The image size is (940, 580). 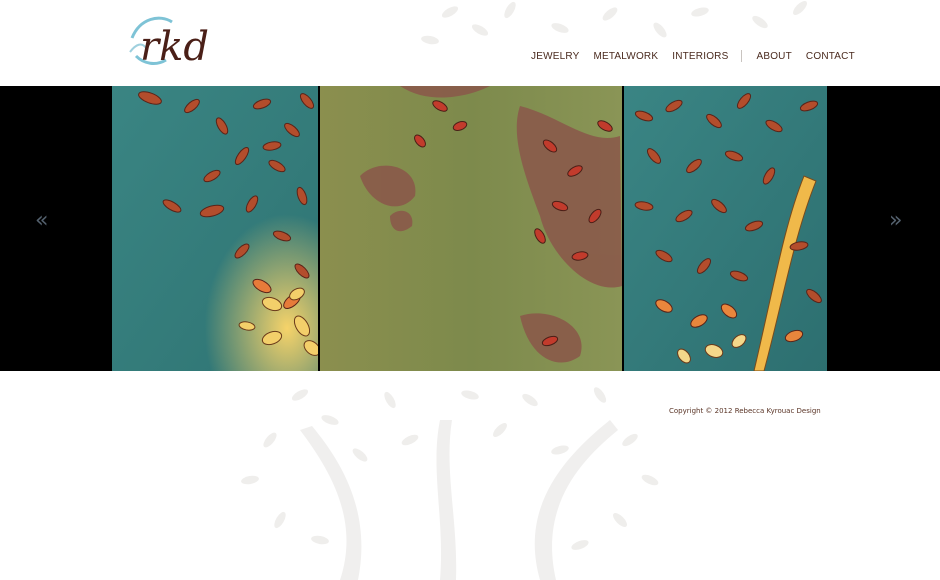 I want to click on slide-image-right, so click(x=725, y=228).